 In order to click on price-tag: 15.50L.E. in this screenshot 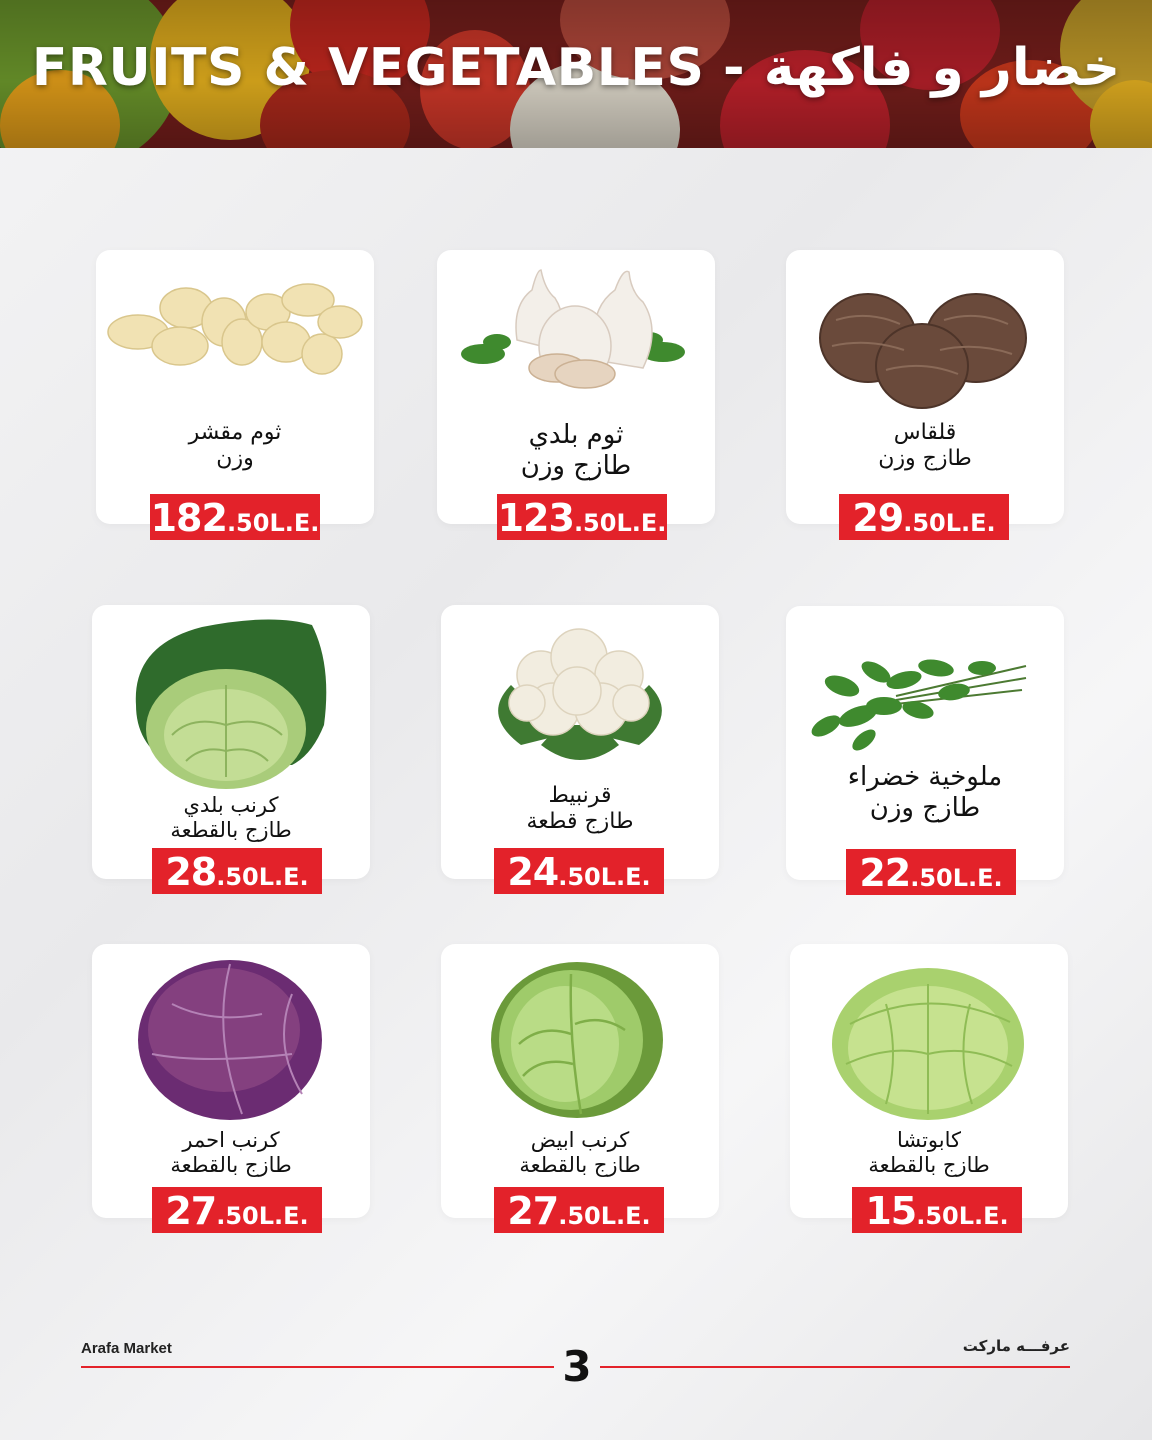, I will do `click(937, 1210)`.